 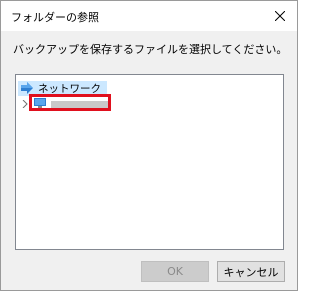 What do you see at coordinates (175, 271) in the screenshot?
I see `ok-button: OK` at bounding box center [175, 271].